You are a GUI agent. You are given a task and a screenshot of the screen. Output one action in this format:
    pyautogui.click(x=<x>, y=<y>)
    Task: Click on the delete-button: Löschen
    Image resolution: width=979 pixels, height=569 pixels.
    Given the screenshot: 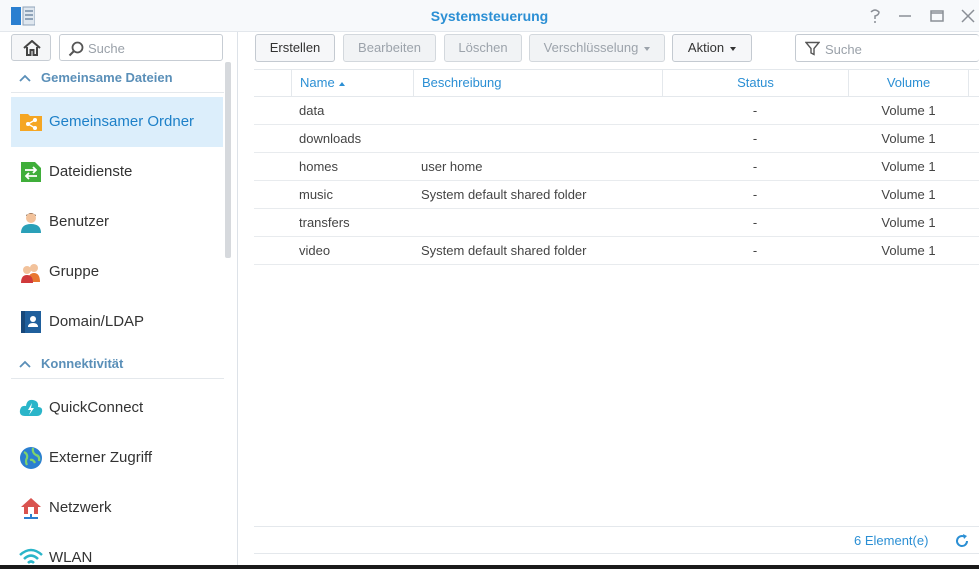 What is the action you would take?
    pyautogui.click(x=483, y=48)
    